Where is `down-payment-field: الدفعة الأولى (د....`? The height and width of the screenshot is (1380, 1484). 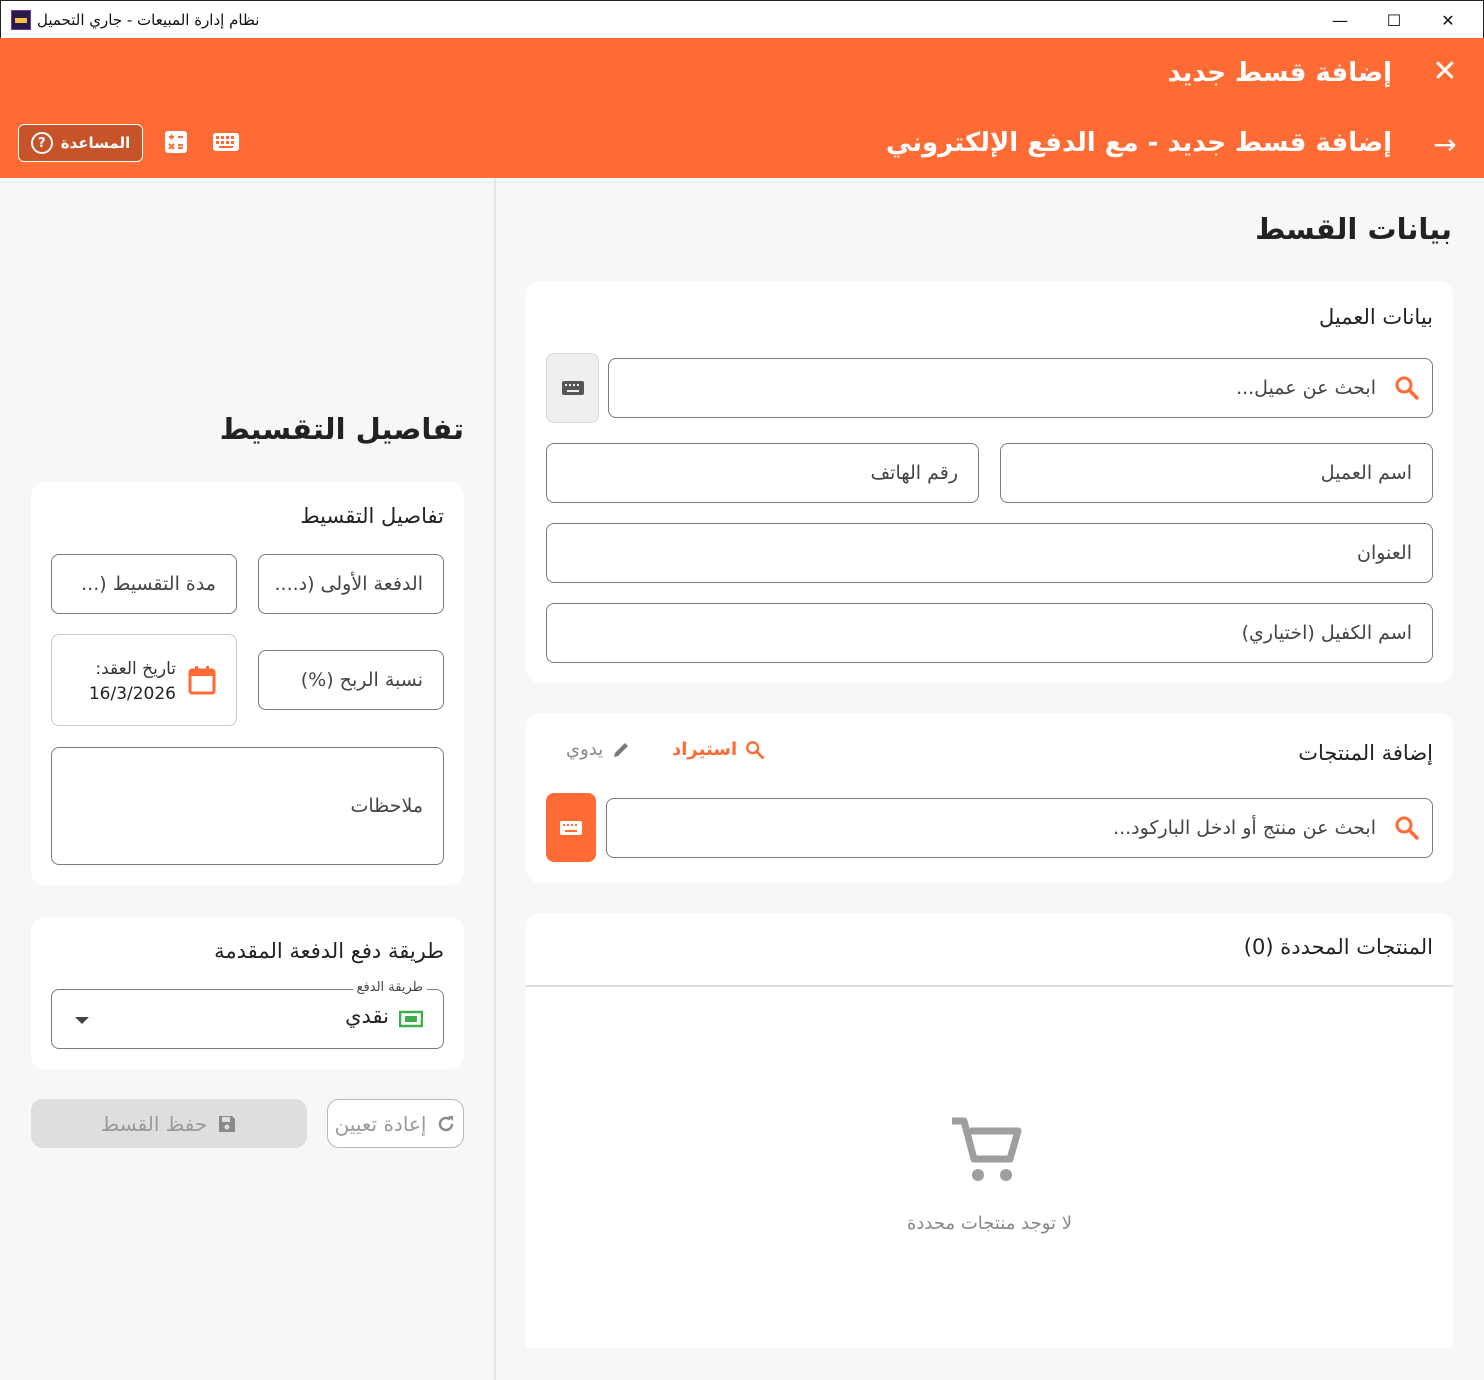
down-payment-field: الدفعة الأولى (د.... is located at coordinates (351, 584).